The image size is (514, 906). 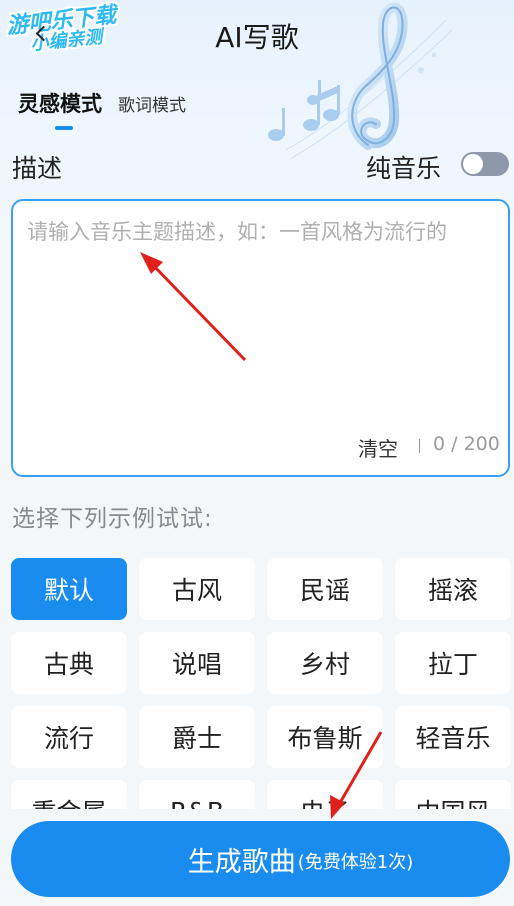 What do you see at coordinates (197, 663) in the screenshot?
I see `genre-chip: 说唱` at bounding box center [197, 663].